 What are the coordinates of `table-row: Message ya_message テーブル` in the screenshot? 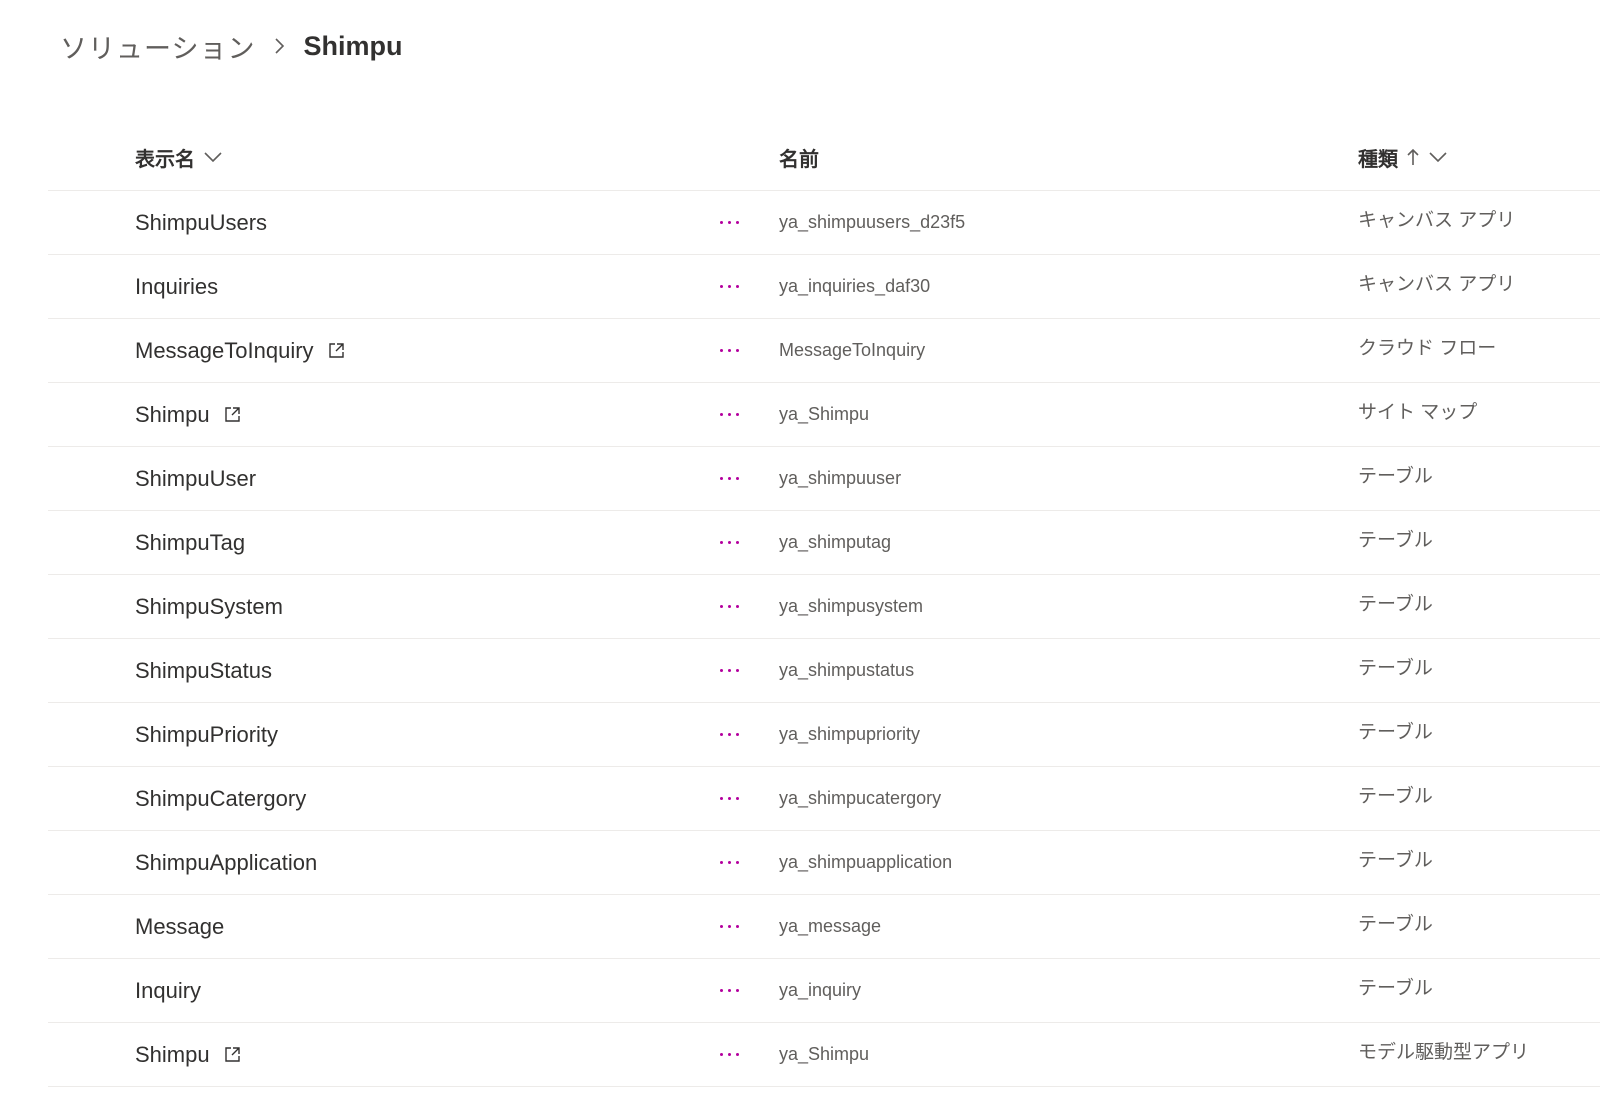 It's located at (824, 927).